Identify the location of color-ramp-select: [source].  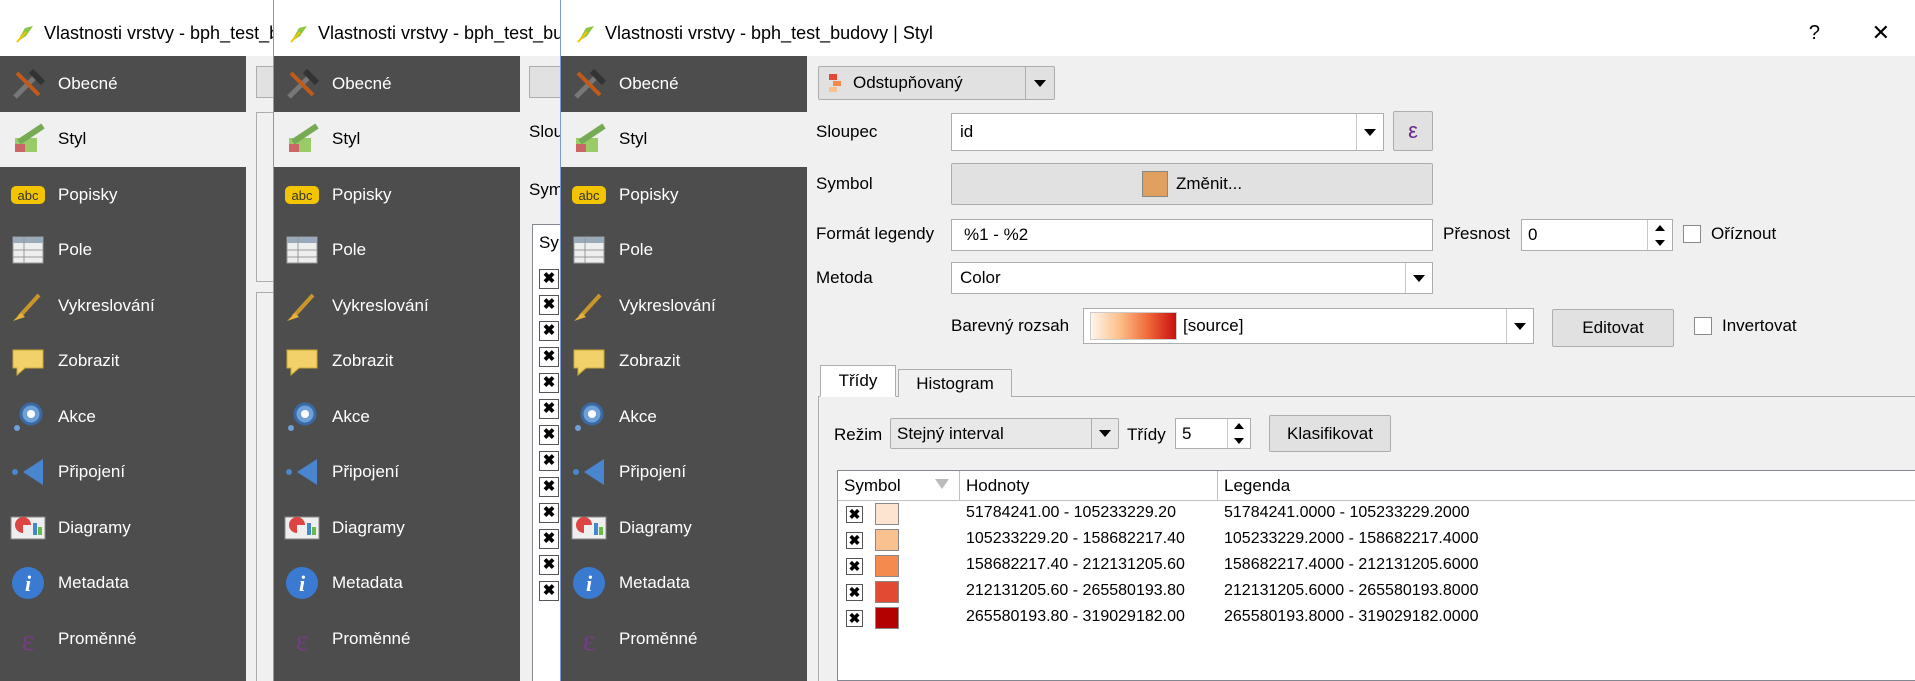
(1308, 326).